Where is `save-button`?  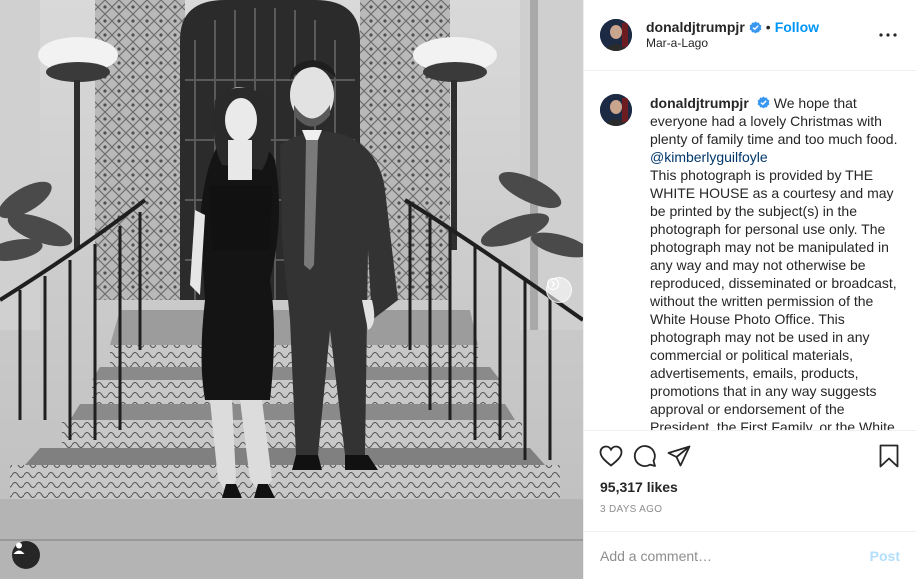 save-button is located at coordinates (889, 456).